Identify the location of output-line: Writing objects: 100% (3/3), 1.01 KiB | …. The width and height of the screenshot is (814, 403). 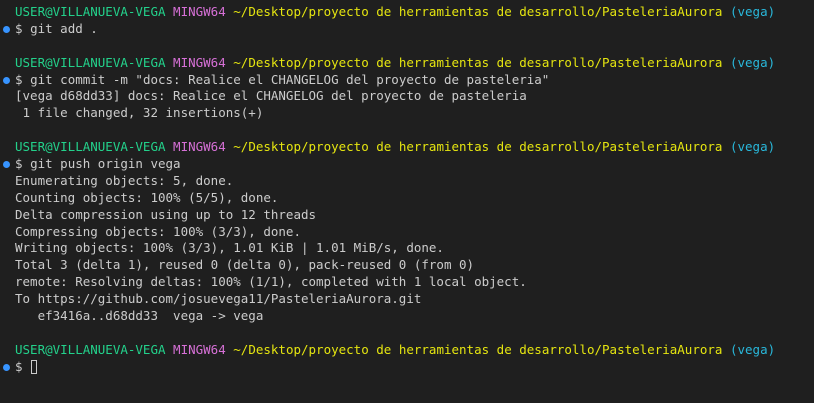
(229, 248).